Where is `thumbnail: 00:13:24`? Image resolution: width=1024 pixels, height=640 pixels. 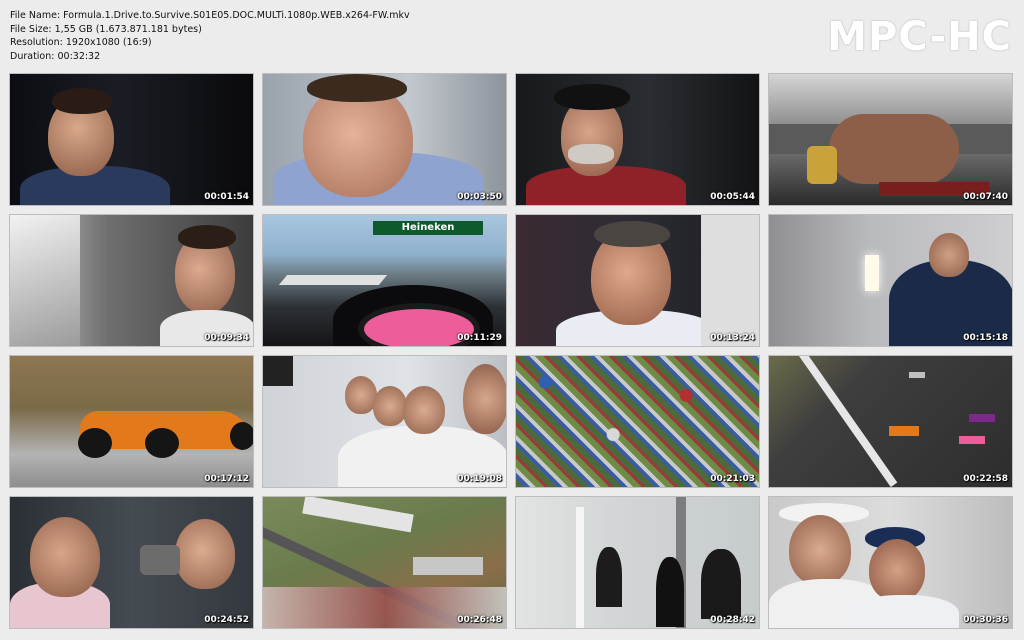 thumbnail: 00:13:24 is located at coordinates (637, 280).